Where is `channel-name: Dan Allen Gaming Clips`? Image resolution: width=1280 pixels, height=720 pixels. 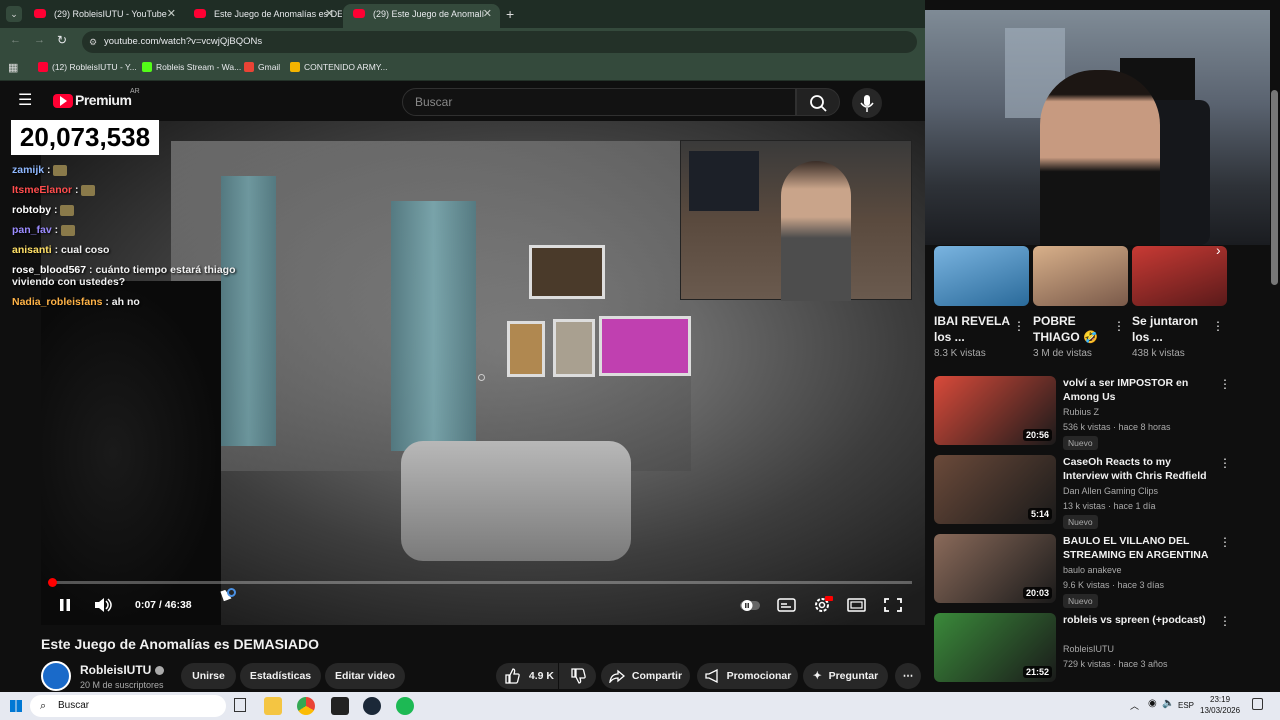 channel-name: Dan Allen Gaming Clips is located at coordinates (1110, 491).